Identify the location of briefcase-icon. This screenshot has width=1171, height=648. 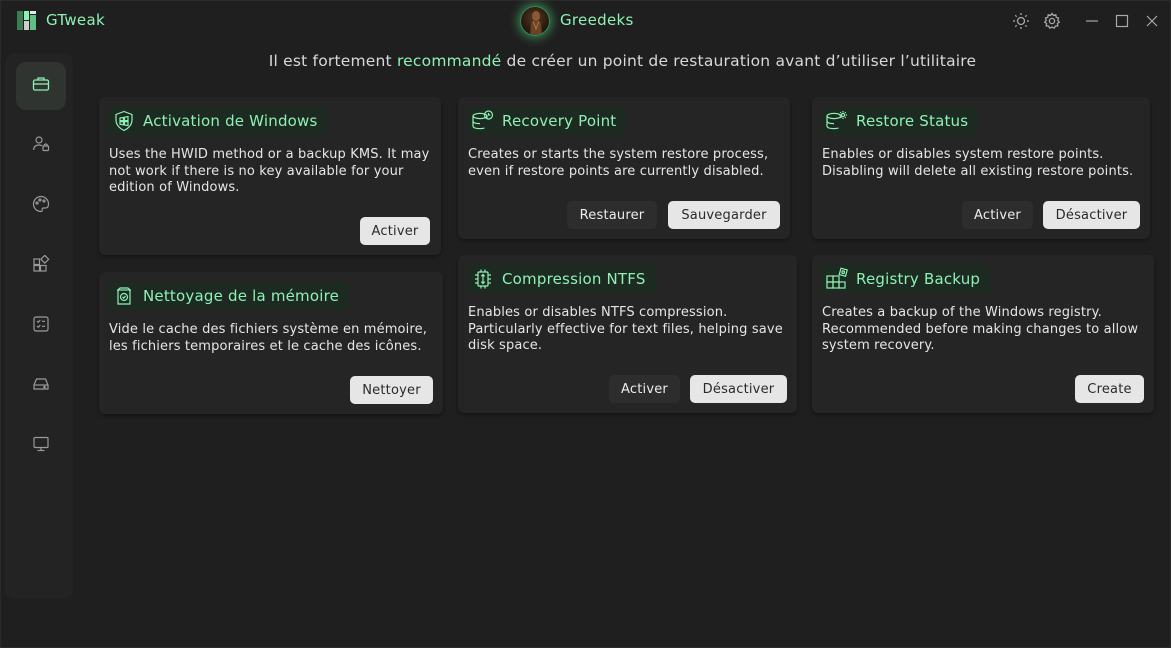
(41, 86).